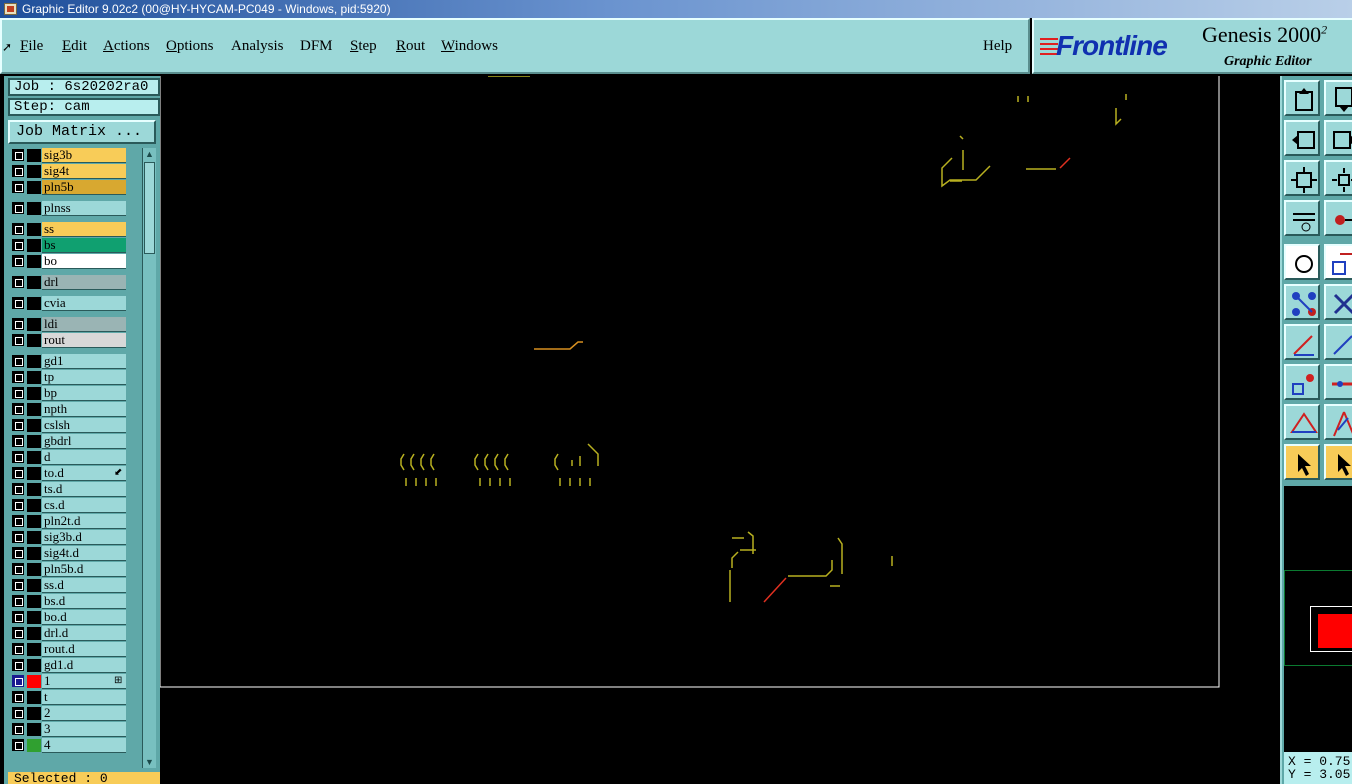  Describe the element at coordinates (84, 697) in the screenshot. I see `layer-name: t` at that location.